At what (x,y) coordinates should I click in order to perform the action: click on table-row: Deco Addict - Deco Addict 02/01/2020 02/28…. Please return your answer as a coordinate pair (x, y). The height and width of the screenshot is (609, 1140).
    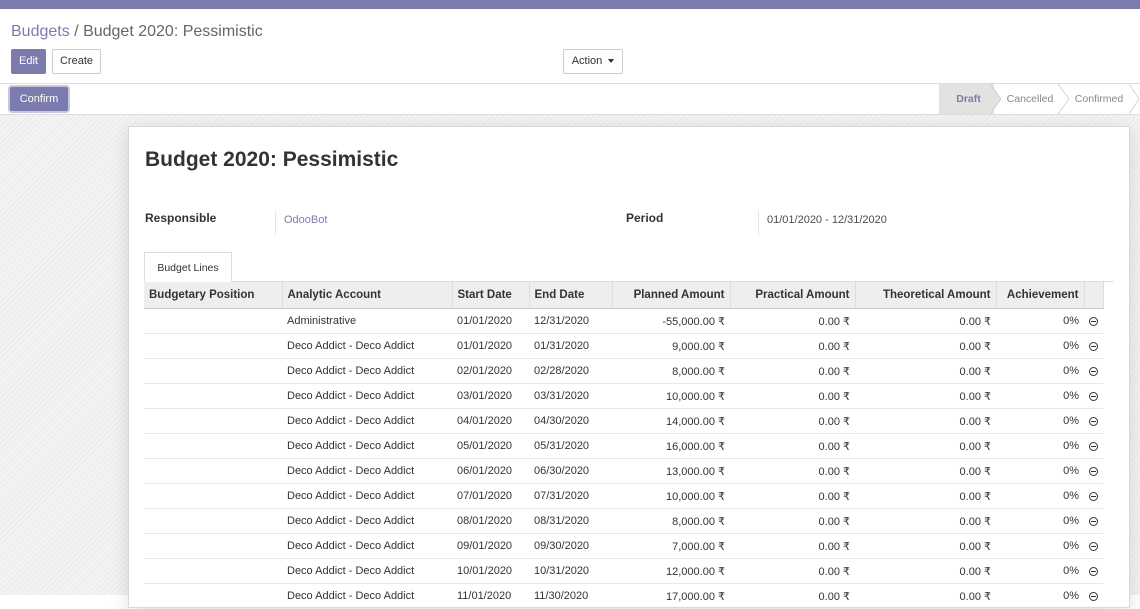
    Looking at the image, I should click on (623, 371).